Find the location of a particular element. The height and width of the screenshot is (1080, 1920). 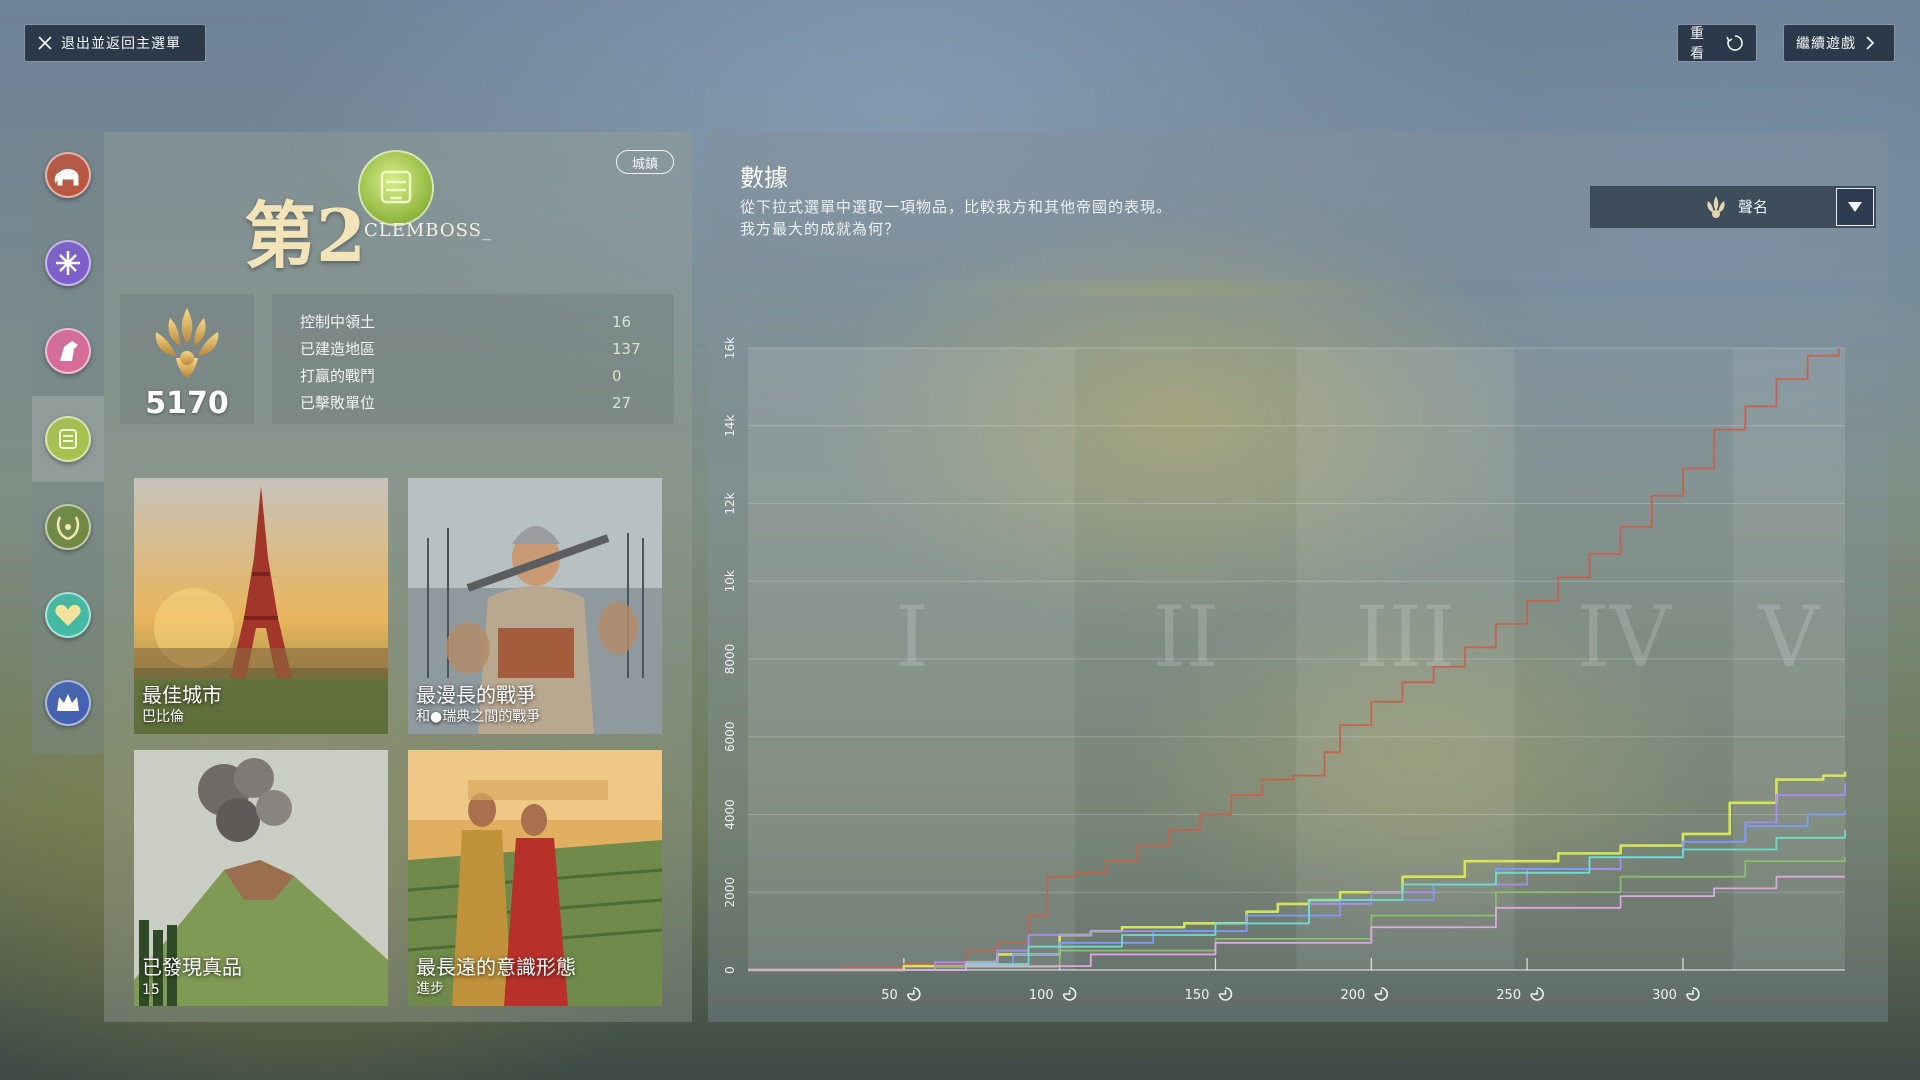

age-badge: 城鎮 is located at coordinates (645, 162).